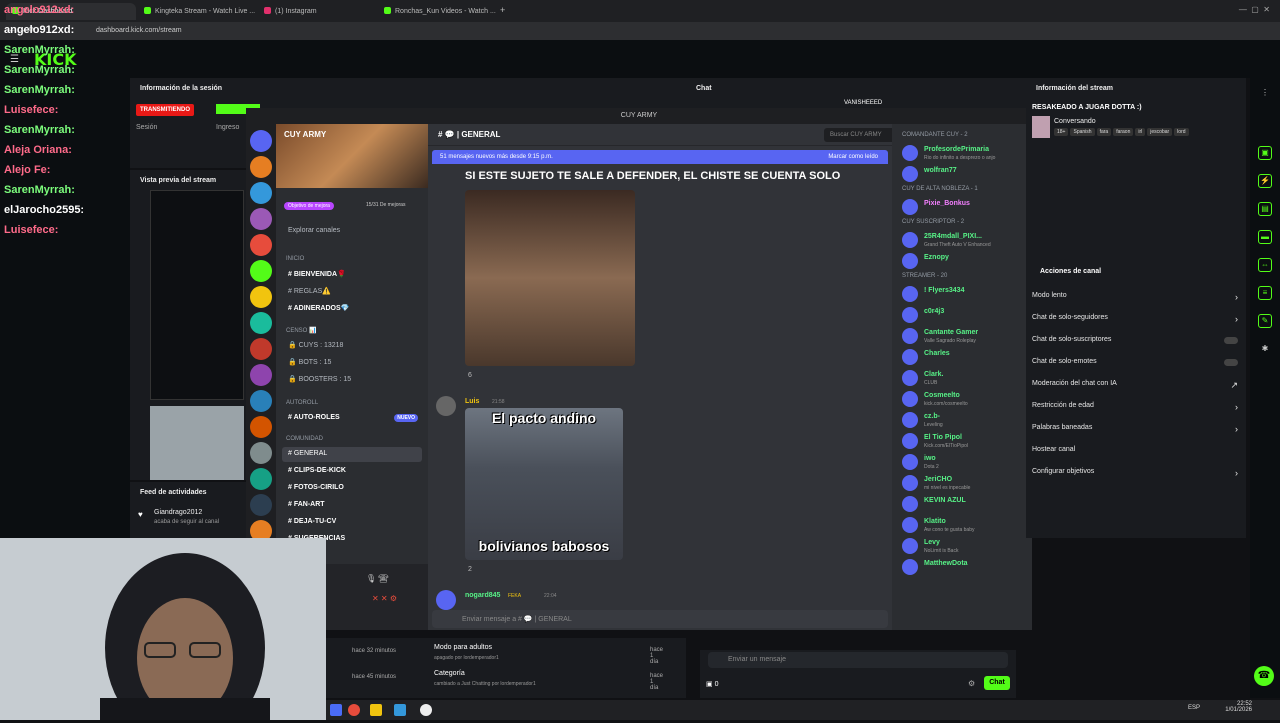 The image size is (1280, 723). What do you see at coordinates (352, 308) in the screenshot?
I see `channel-adinerados: # ADINERADOS💎` at bounding box center [352, 308].